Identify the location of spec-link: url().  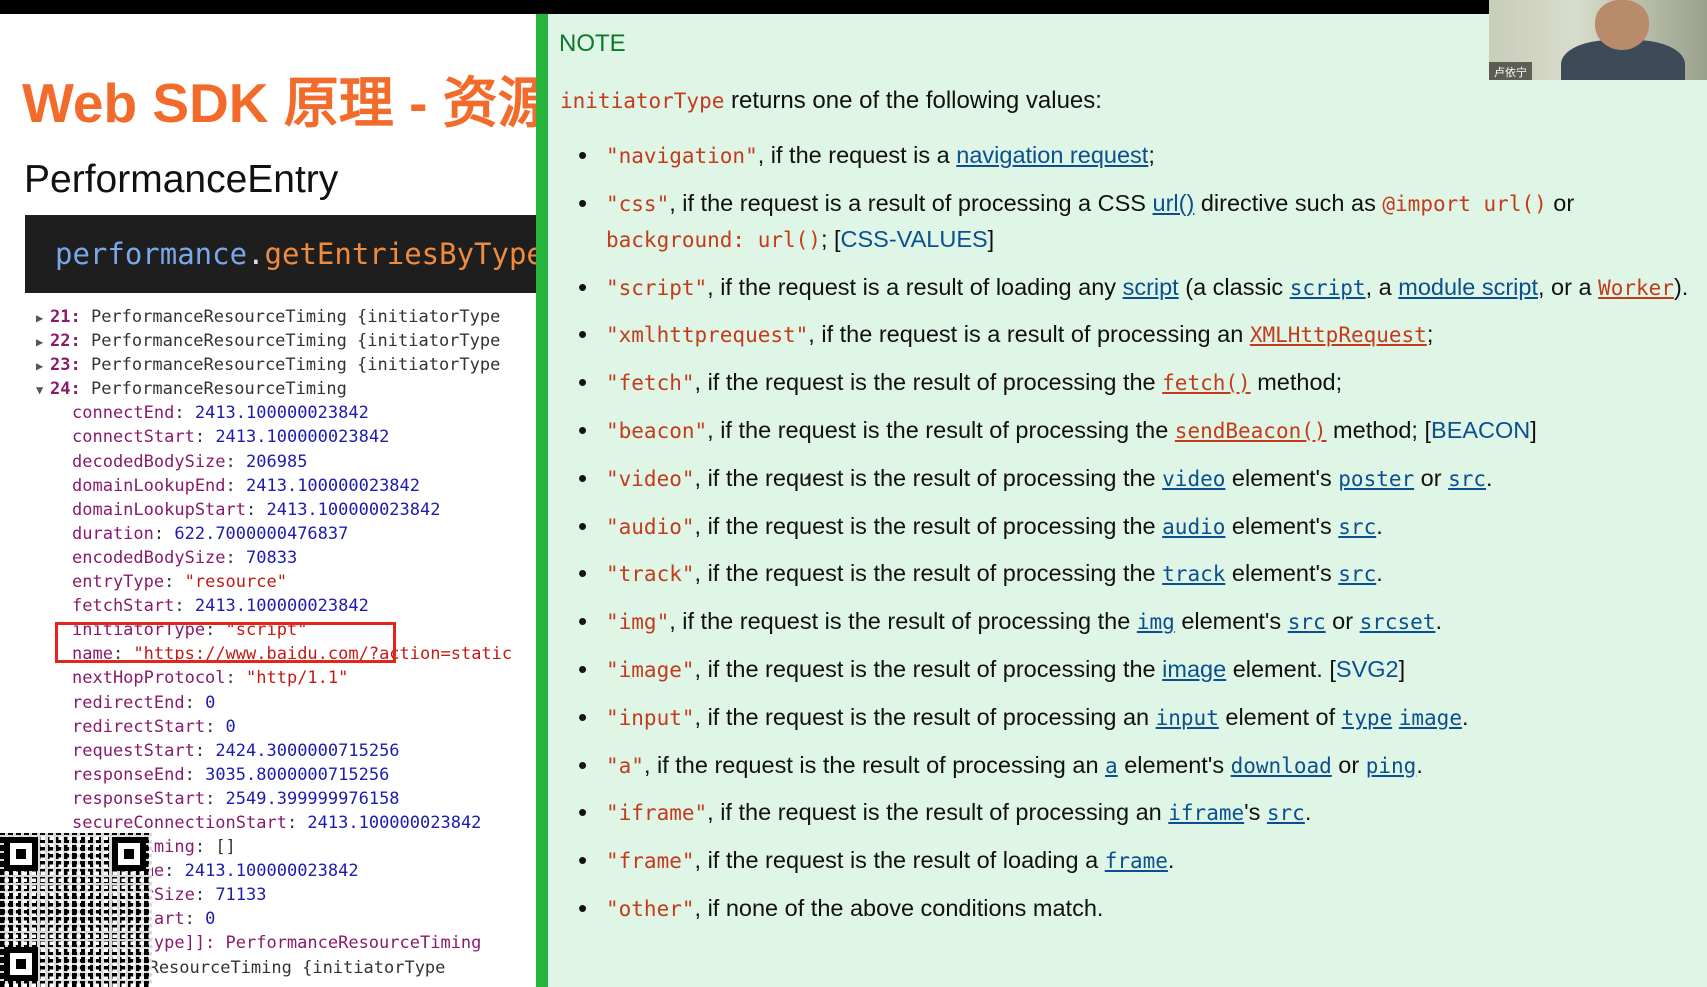
(1174, 203).